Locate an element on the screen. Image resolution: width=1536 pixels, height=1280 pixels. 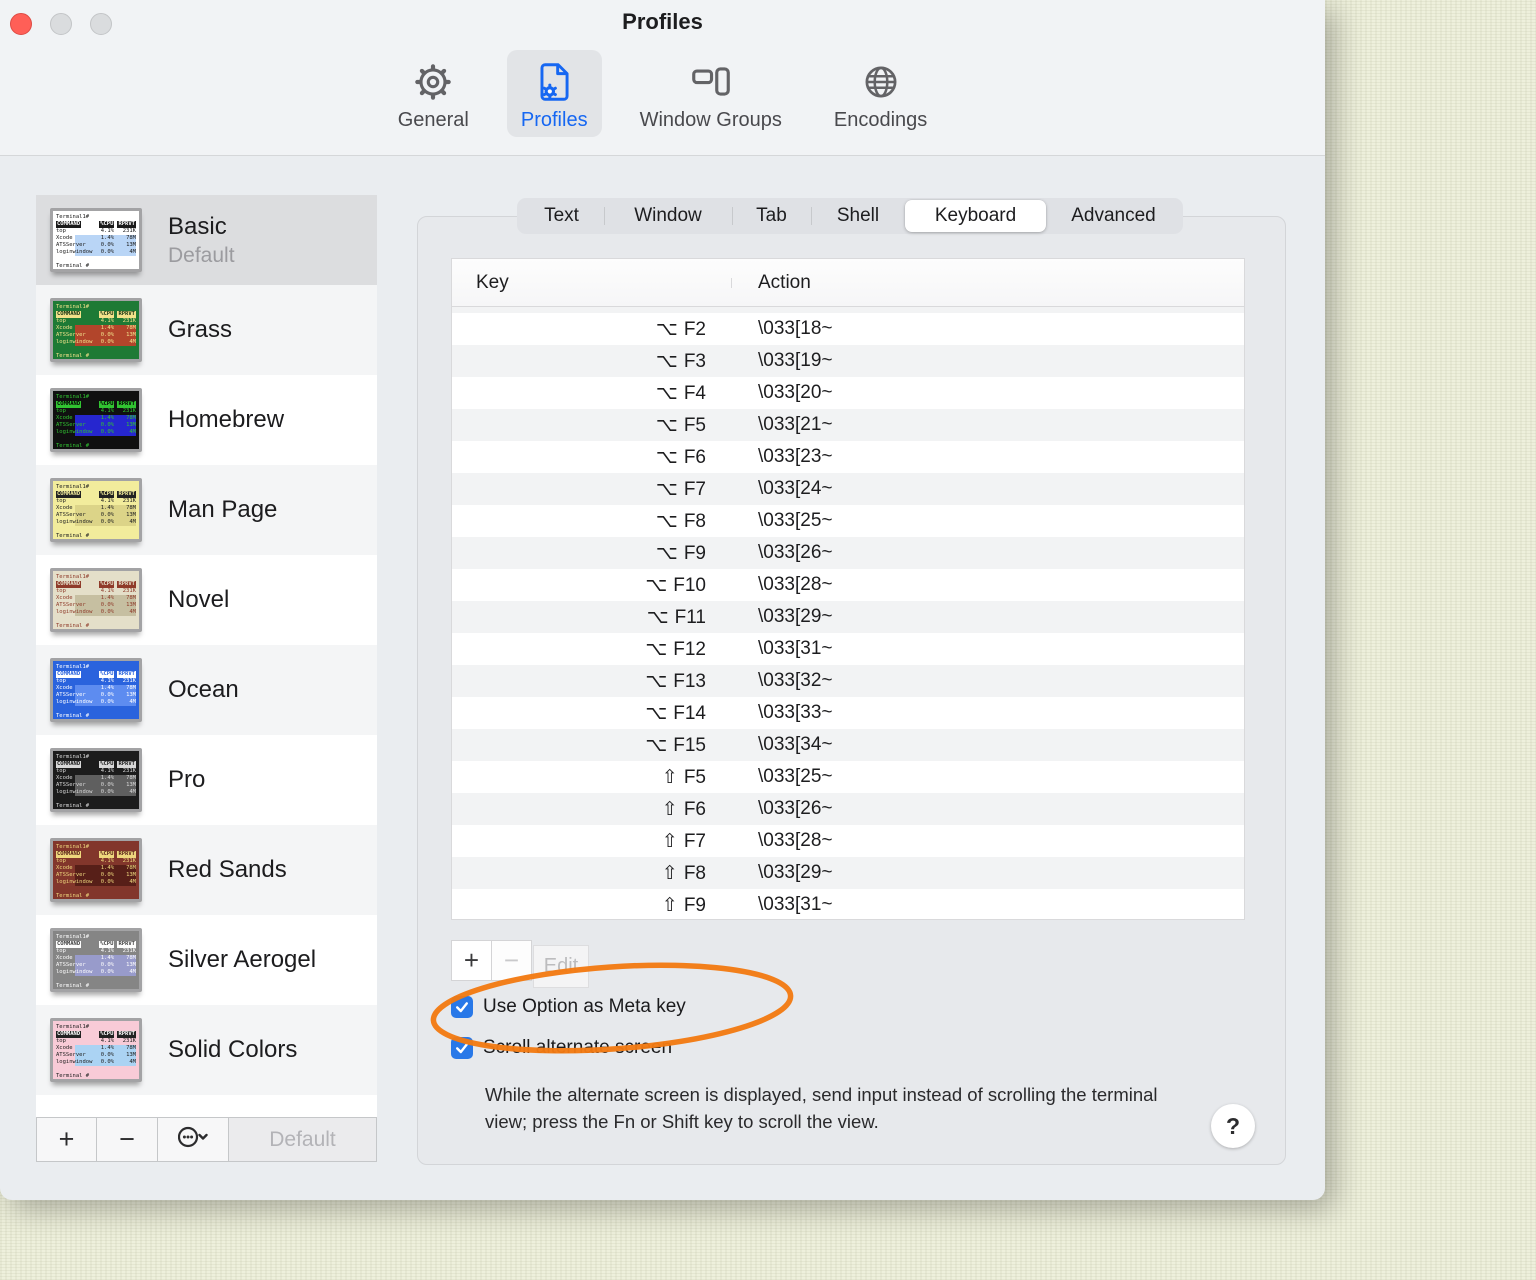
table-row: ⇧ F7 \033[28~ is located at coordinates (848, 841).